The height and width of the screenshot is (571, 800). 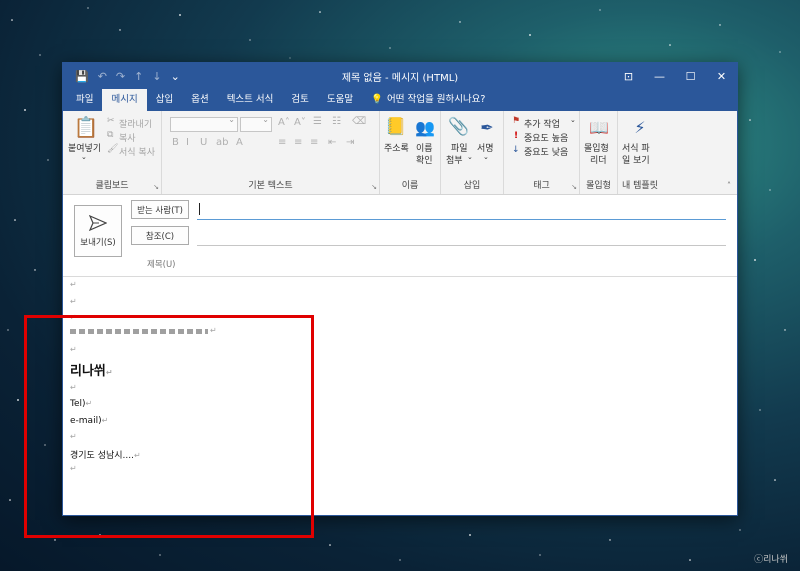 I want to click on attach-file-dropdown-icon: ⌄, so click(x=470, y=157).